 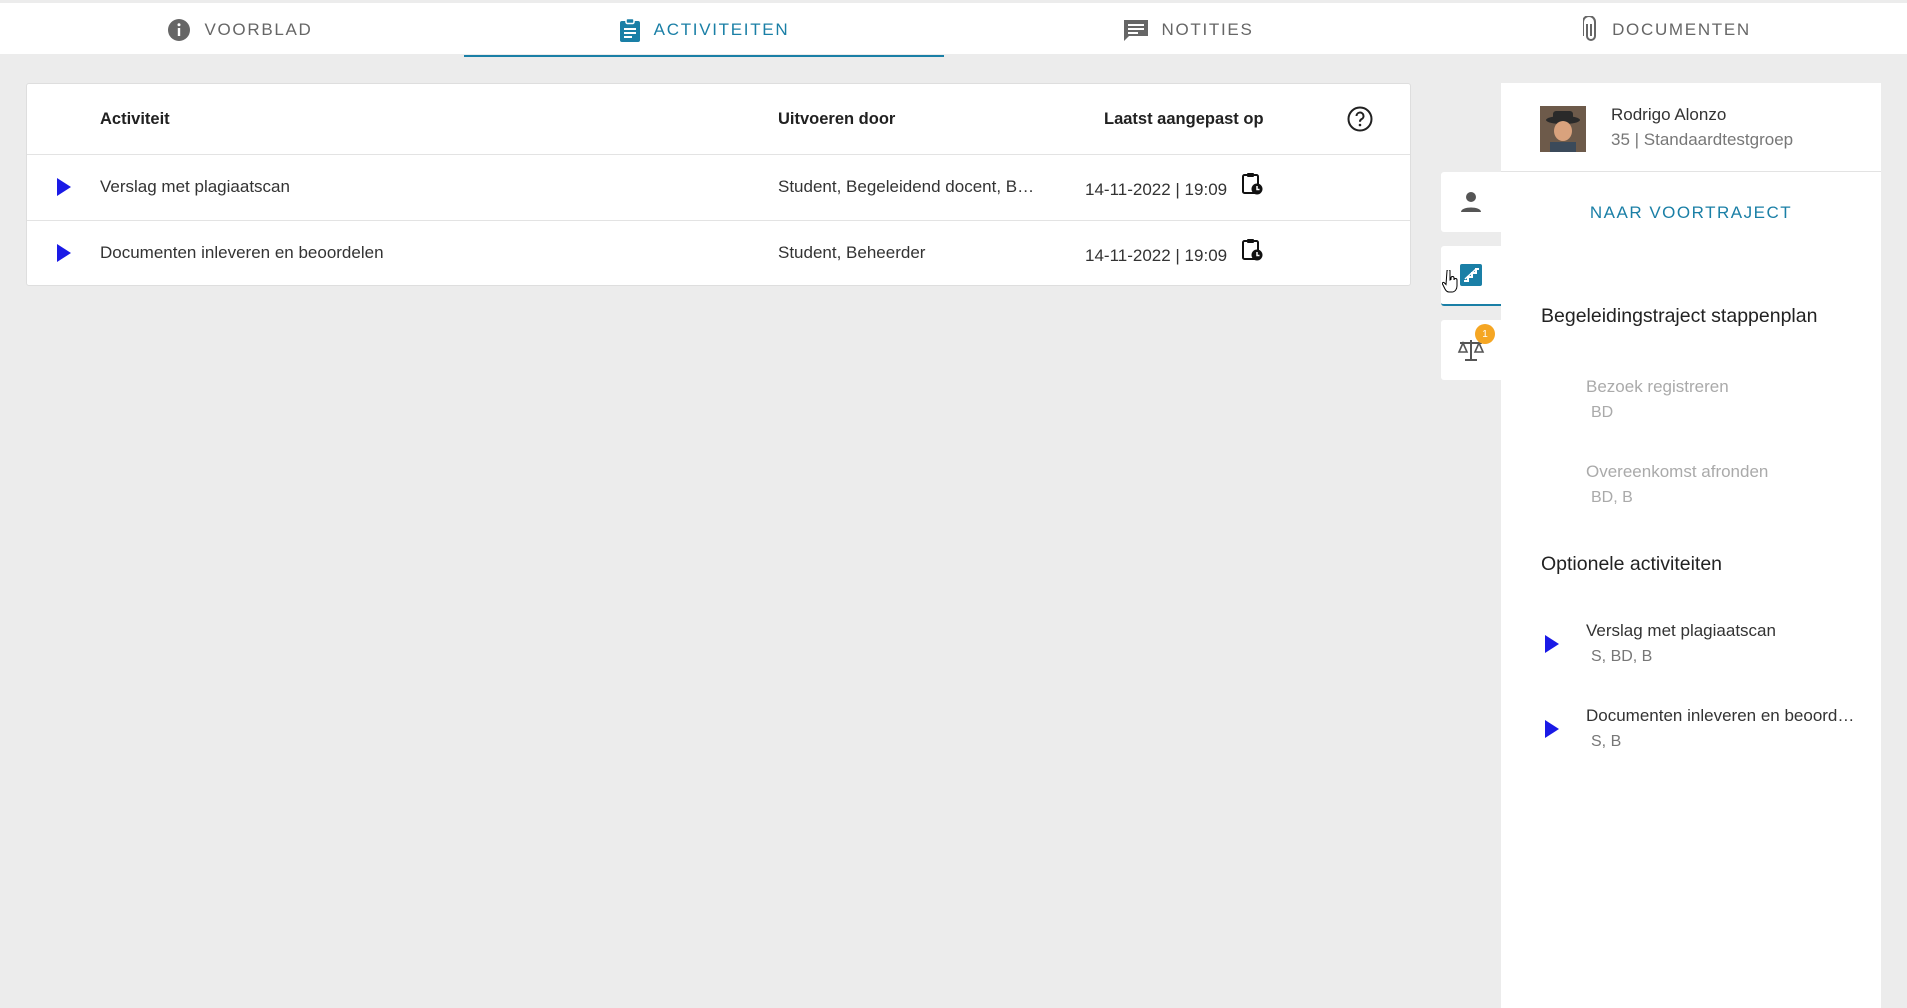 What do you see at coordinates (1691, 213) in the screenshot?
I see `naar-voortraject-button: NAAR VOORTRAJECT` at bounding box center [1691, 213].